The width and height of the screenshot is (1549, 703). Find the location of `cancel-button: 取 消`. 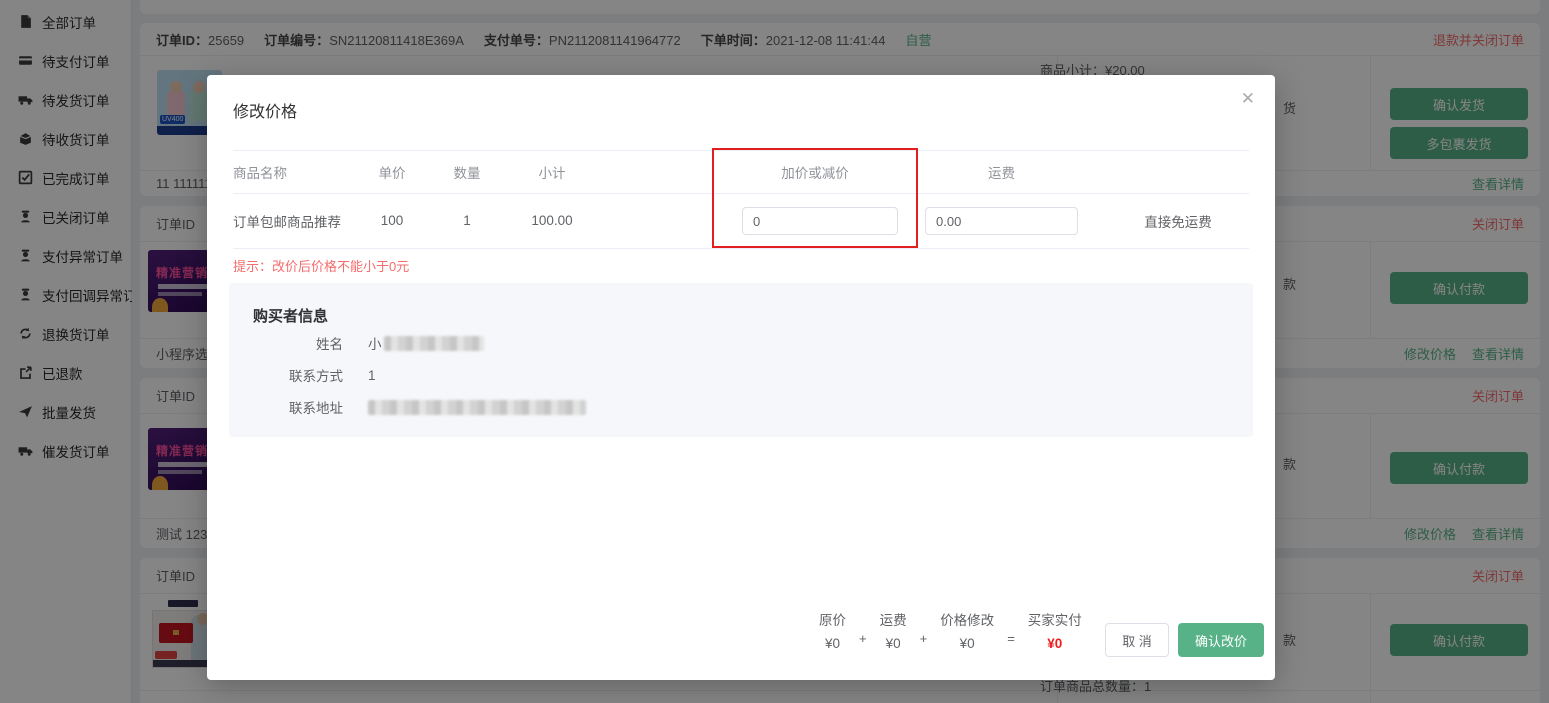

cancel-button: 取 消 is located at coordinates (1137, 640).